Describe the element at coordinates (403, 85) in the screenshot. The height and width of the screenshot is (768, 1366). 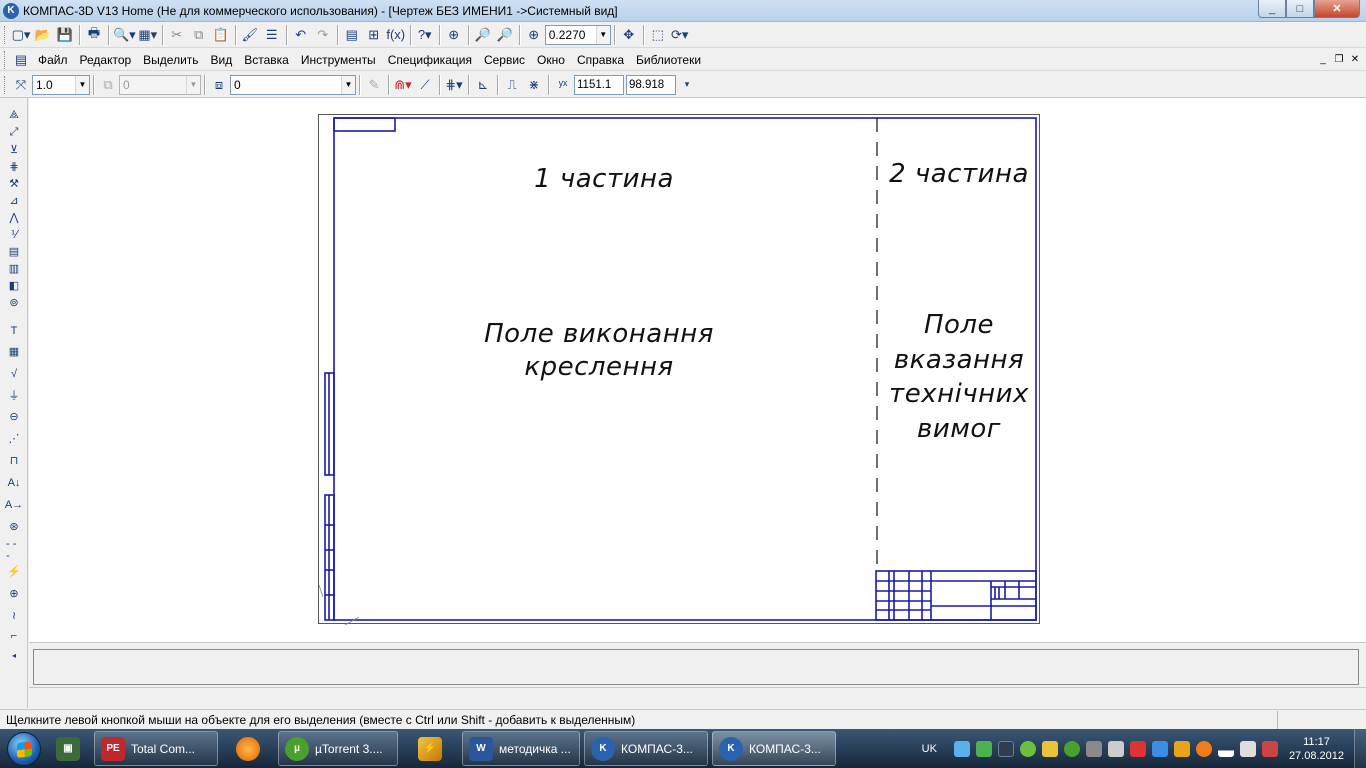
I see `magnet-snap-icon: ⋒▾` at that location.